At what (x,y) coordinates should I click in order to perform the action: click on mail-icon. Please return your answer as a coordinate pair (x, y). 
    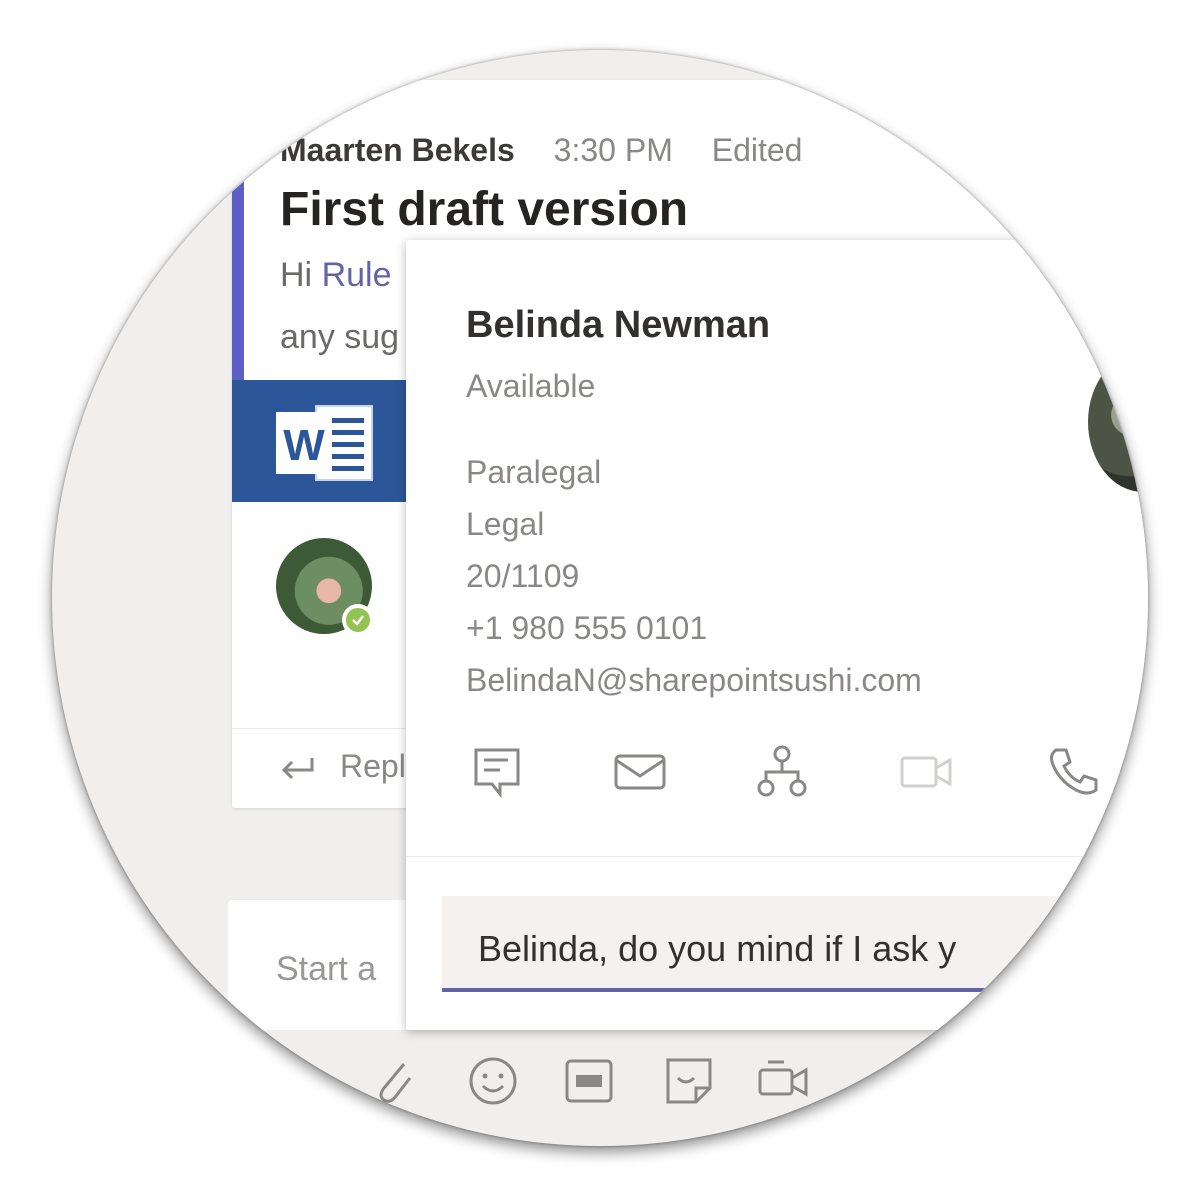
    Looking at the image, I should click on (640, 772).